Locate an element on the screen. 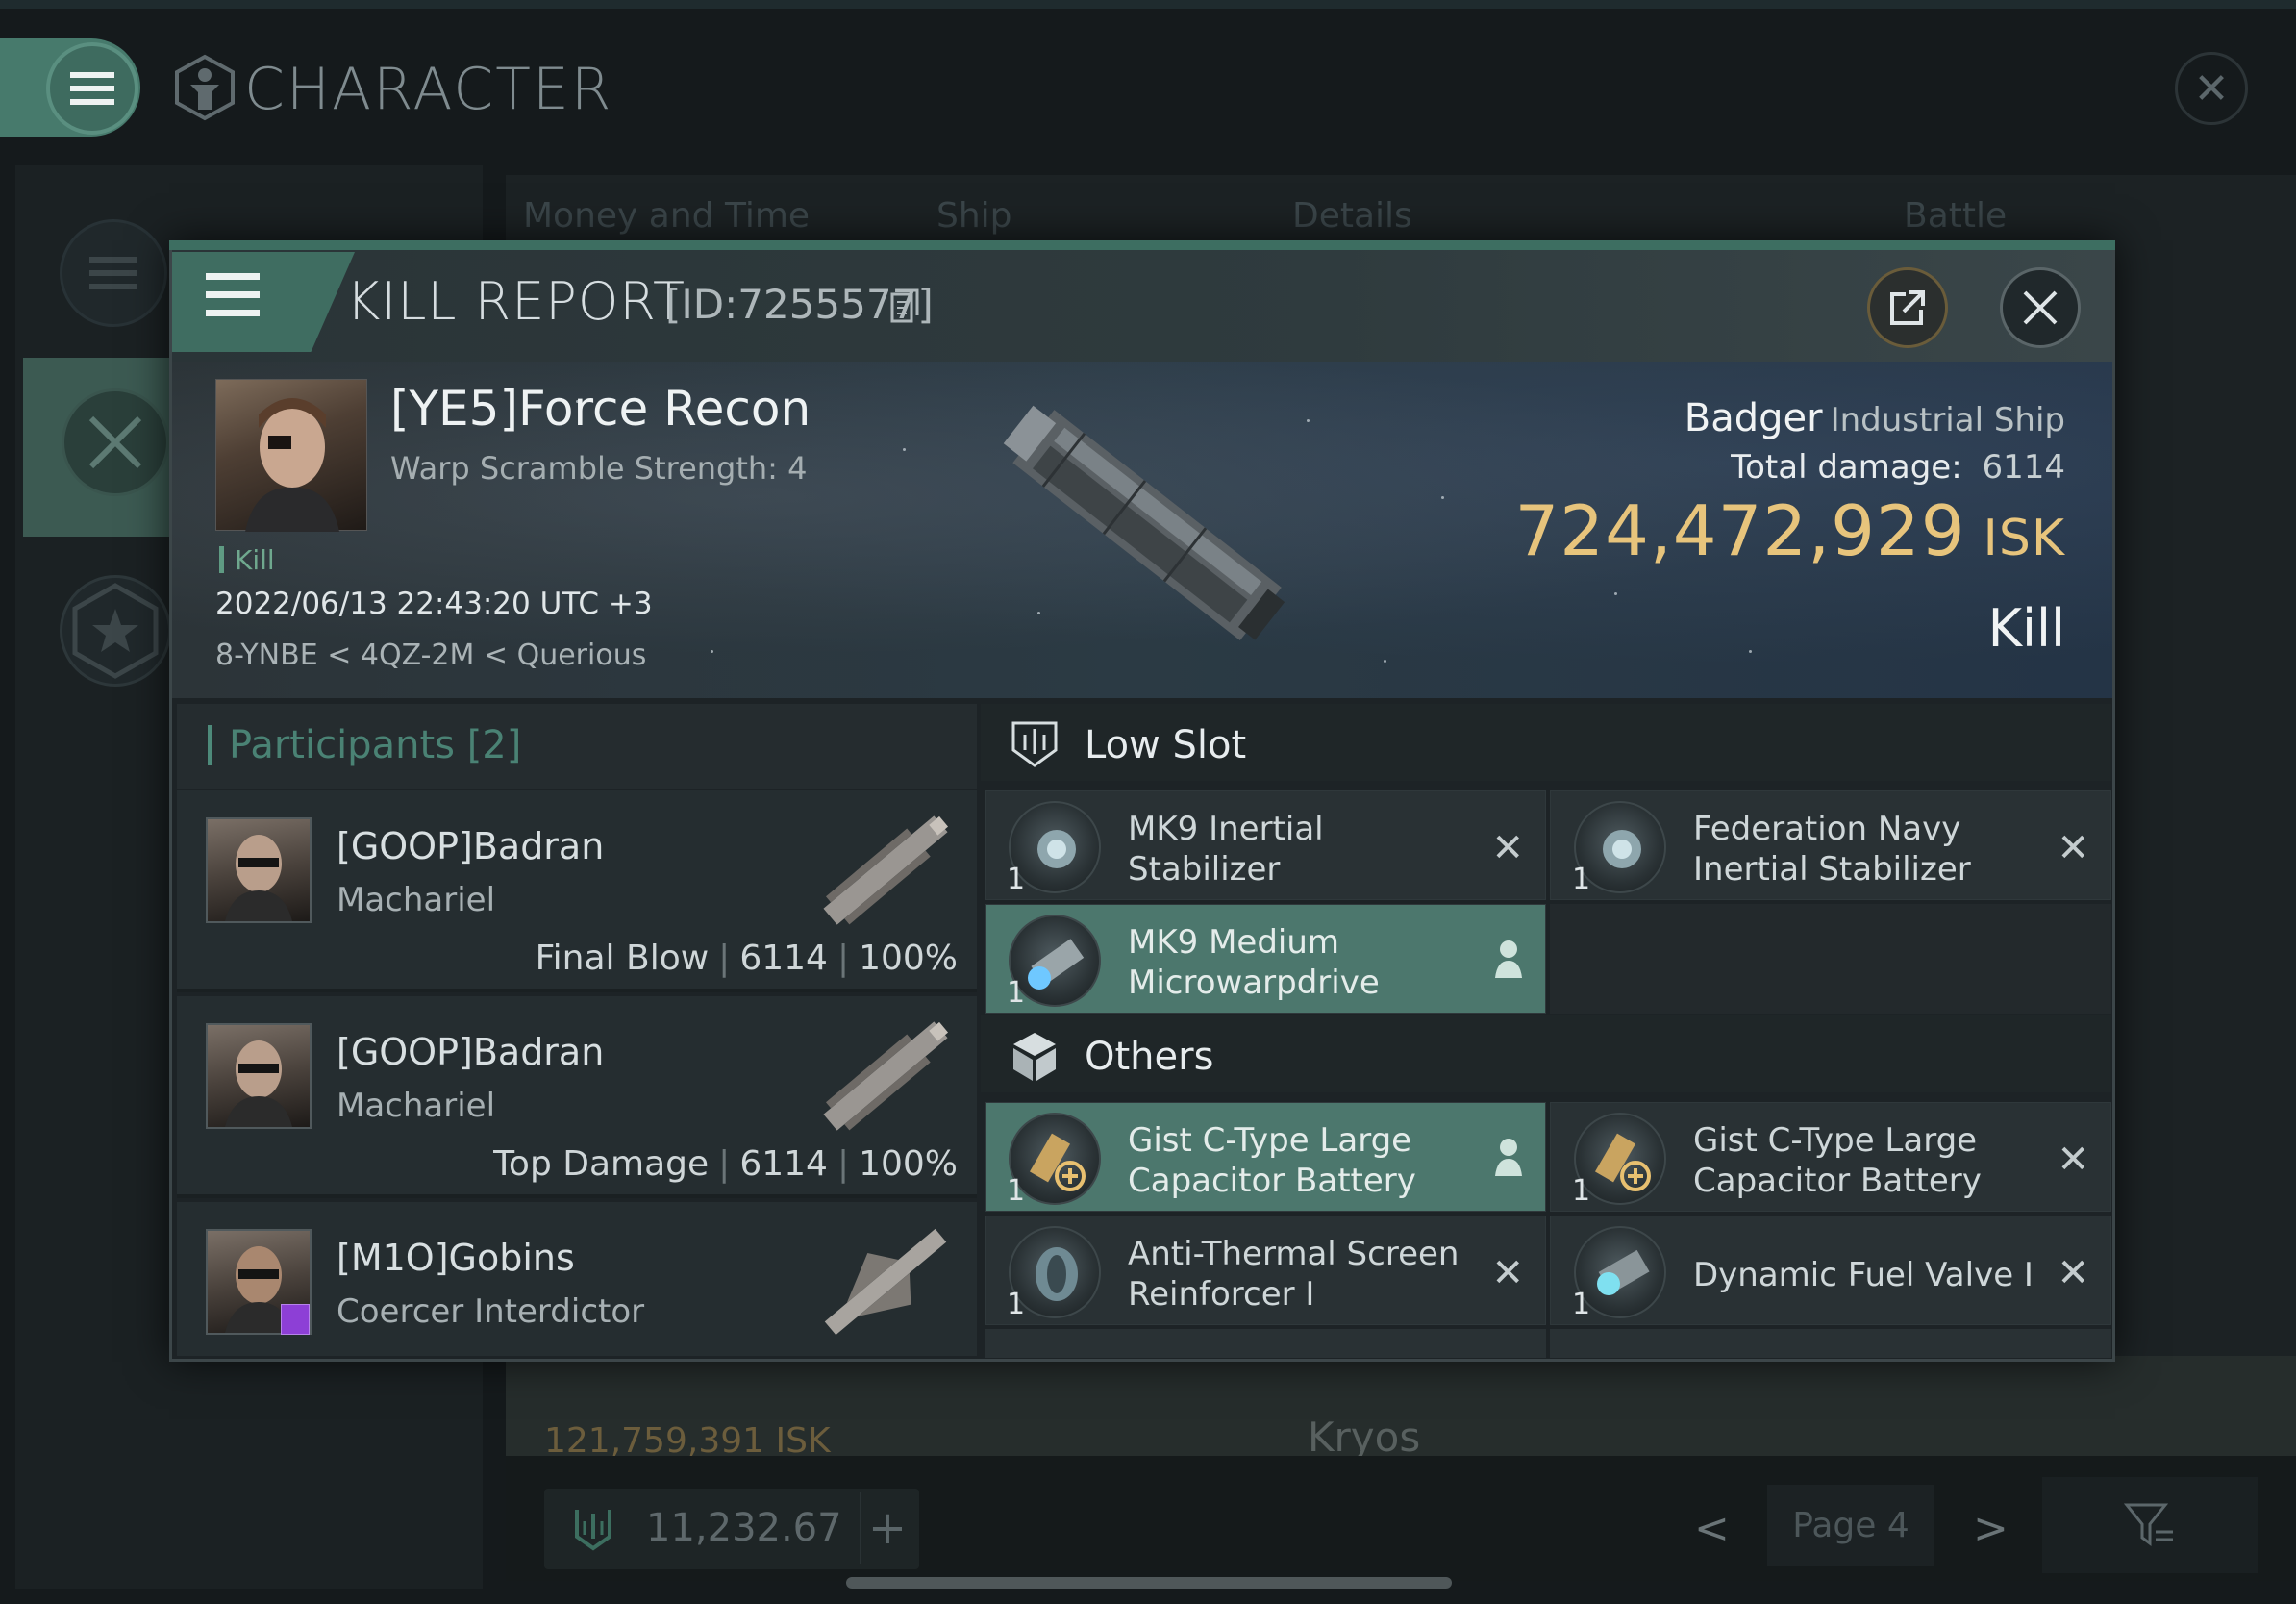  filter-button is located at coordinates (2150, 1525).